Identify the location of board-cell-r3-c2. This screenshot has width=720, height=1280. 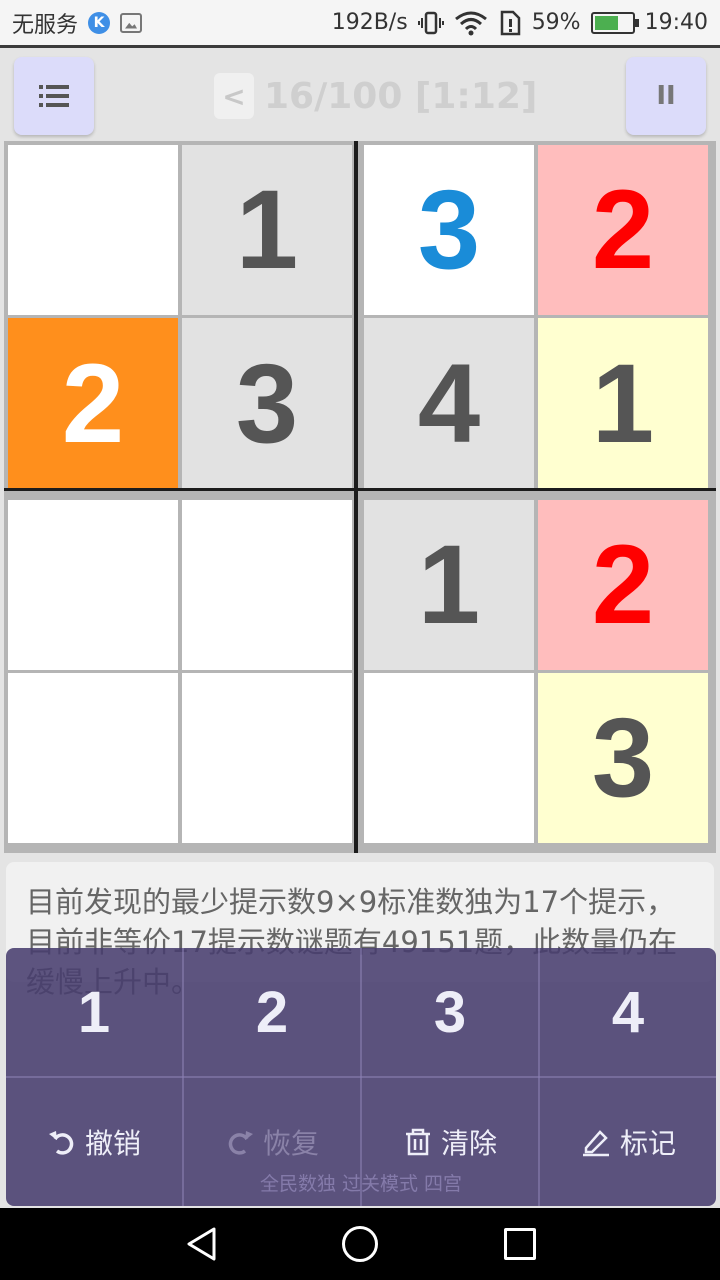
(267, 585).